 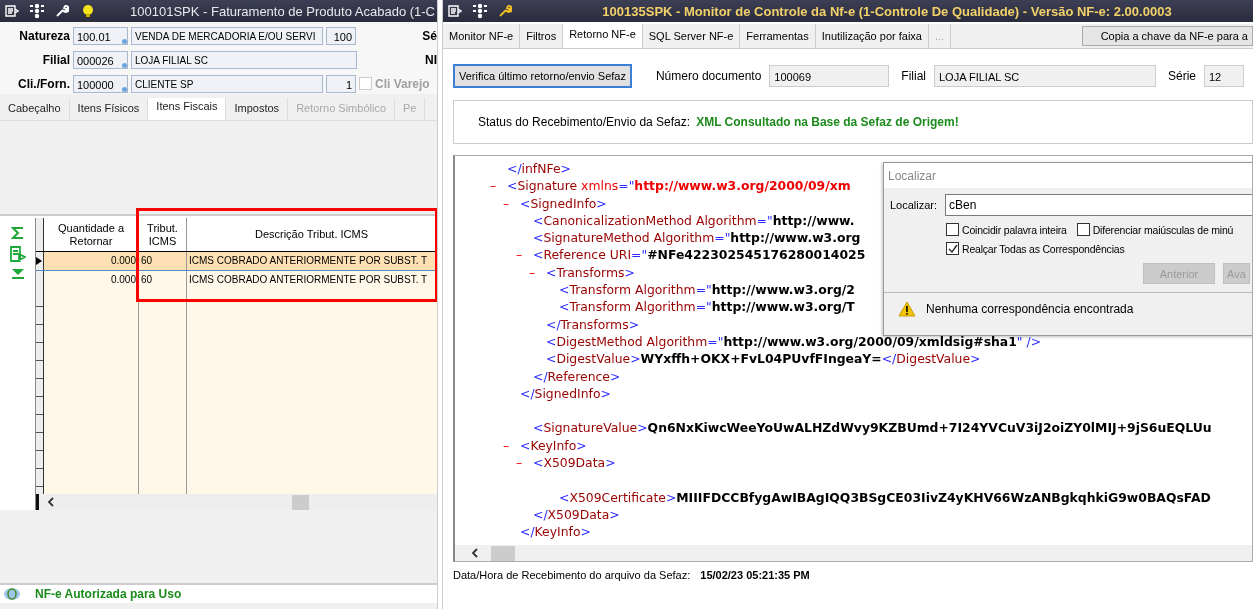 What do you see at coordinates (566, 463) in the screenshot?
I see `xml-line: – <X509Data>` at bounding box center [566, 463].